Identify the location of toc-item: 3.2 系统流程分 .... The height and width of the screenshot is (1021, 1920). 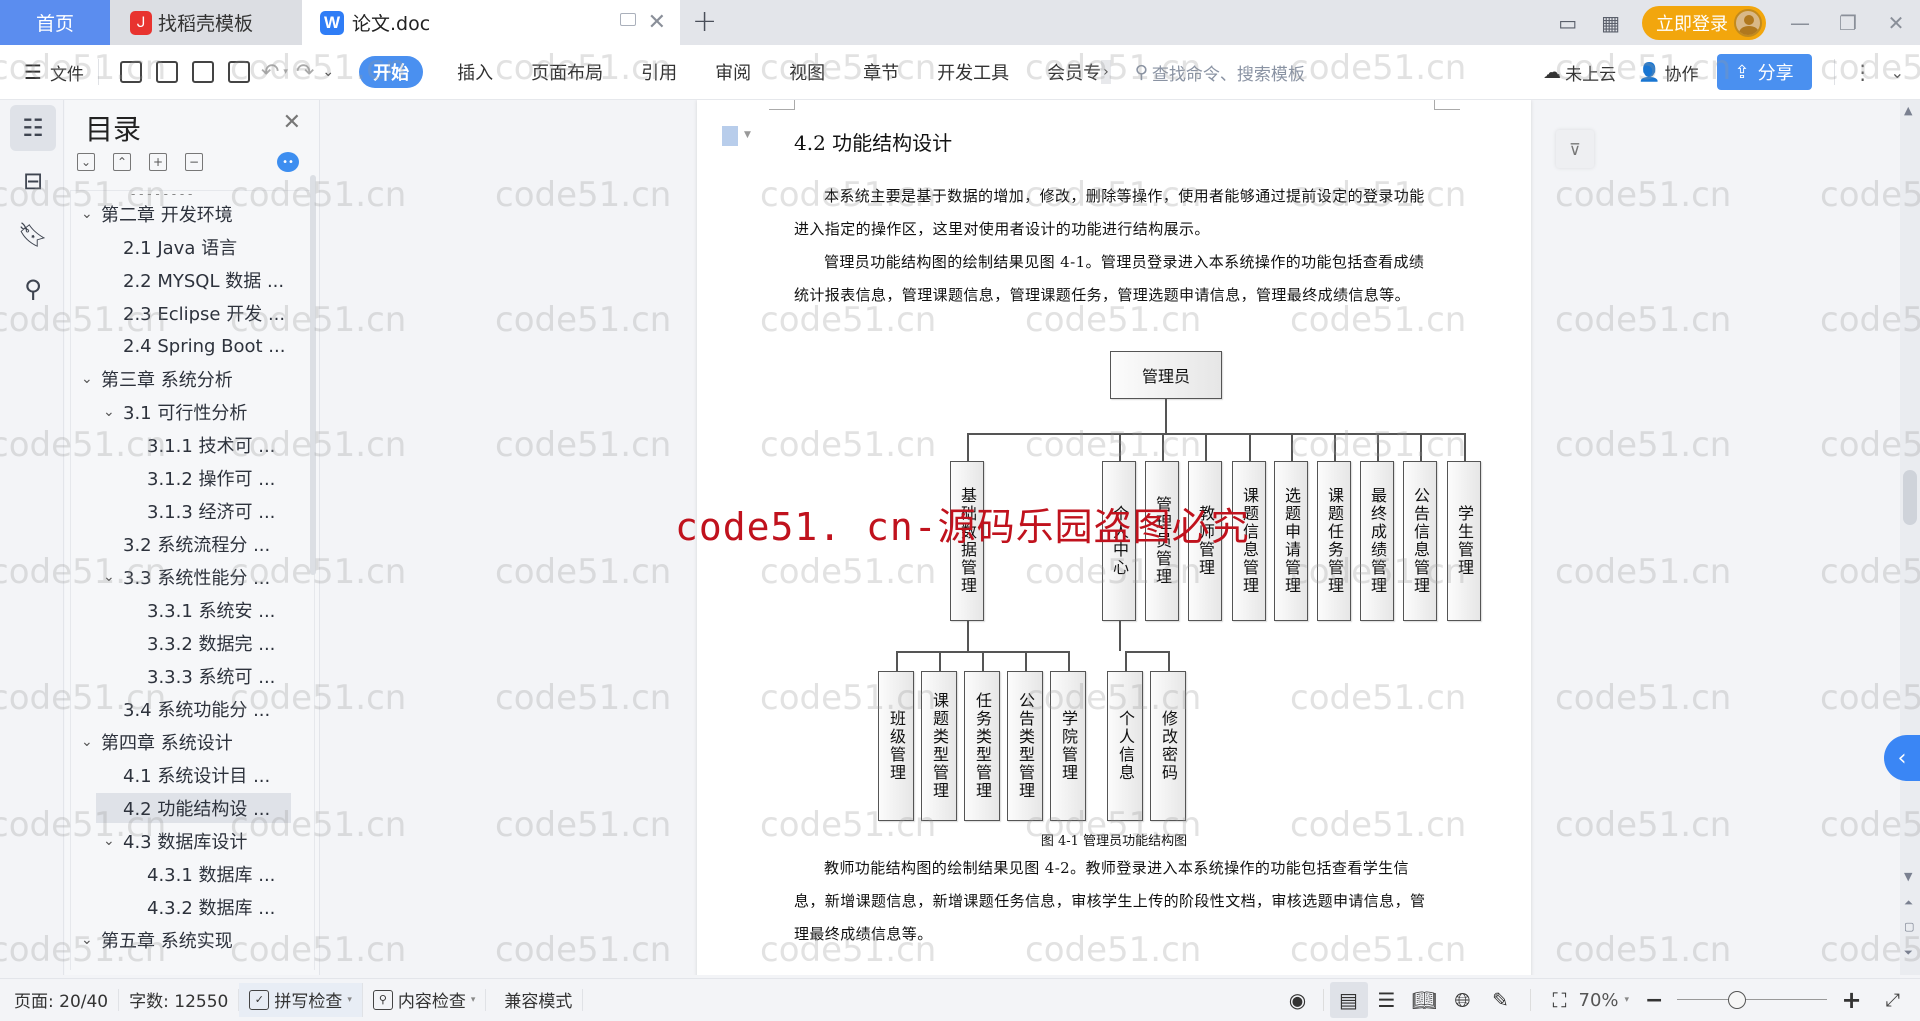
(187, 544).